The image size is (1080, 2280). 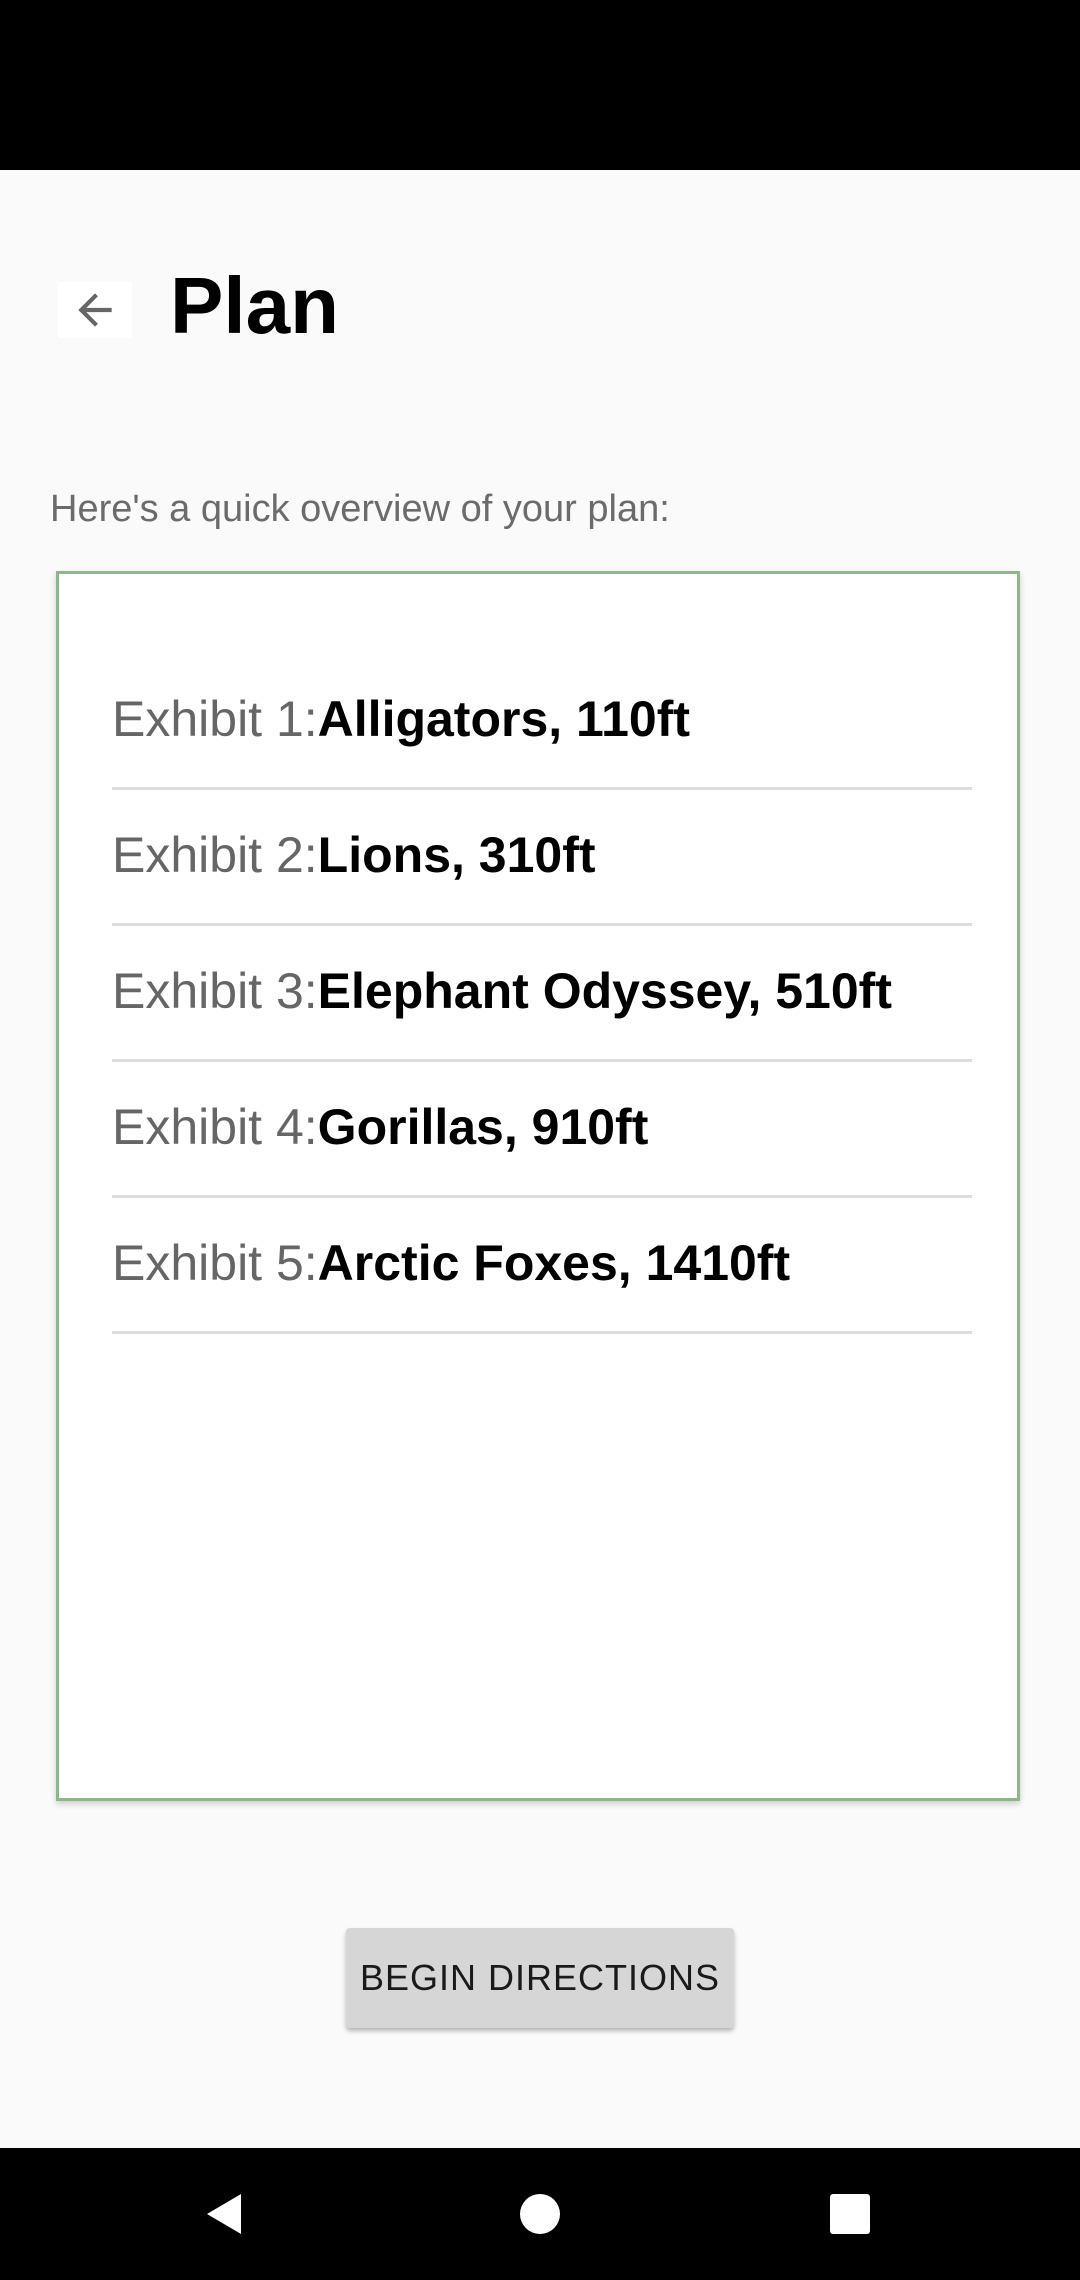 What do you see at coordinates (540, 1978) in the screenshot?
I see `begin-directions-button: BEGIN DIRECTIONS` at bounding box center [540, 1978].